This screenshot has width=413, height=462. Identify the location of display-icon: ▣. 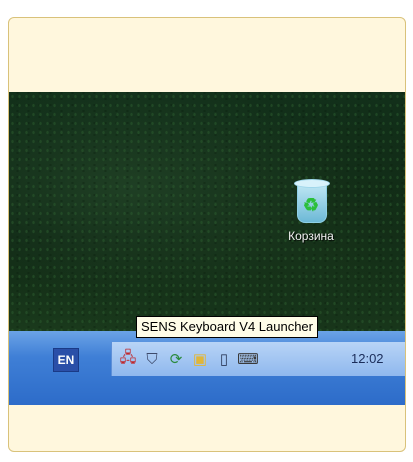
(200, 359).